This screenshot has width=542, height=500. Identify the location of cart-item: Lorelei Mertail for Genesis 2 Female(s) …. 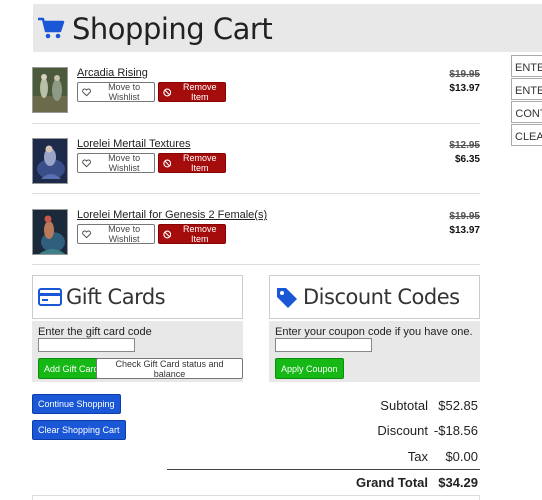
(256, 239).